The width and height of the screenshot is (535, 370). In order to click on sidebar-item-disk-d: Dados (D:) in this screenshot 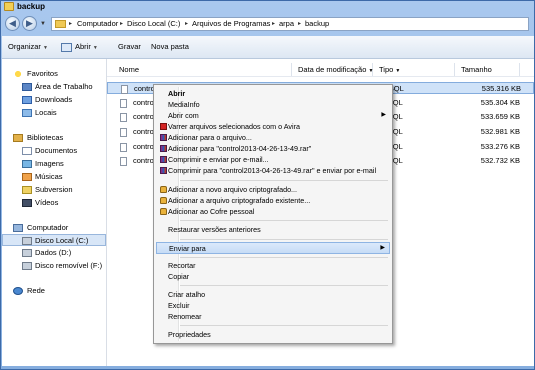, I will do `click(54, 253)`.